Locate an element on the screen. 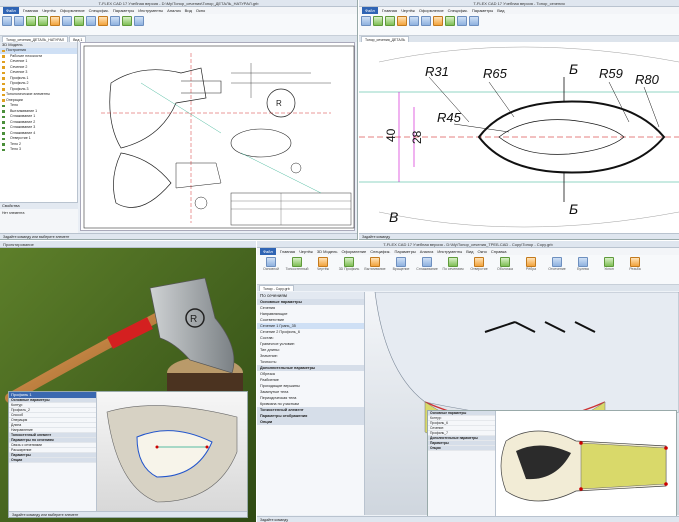  ribbon-button: Резьба is located at coordinates (635, 269).